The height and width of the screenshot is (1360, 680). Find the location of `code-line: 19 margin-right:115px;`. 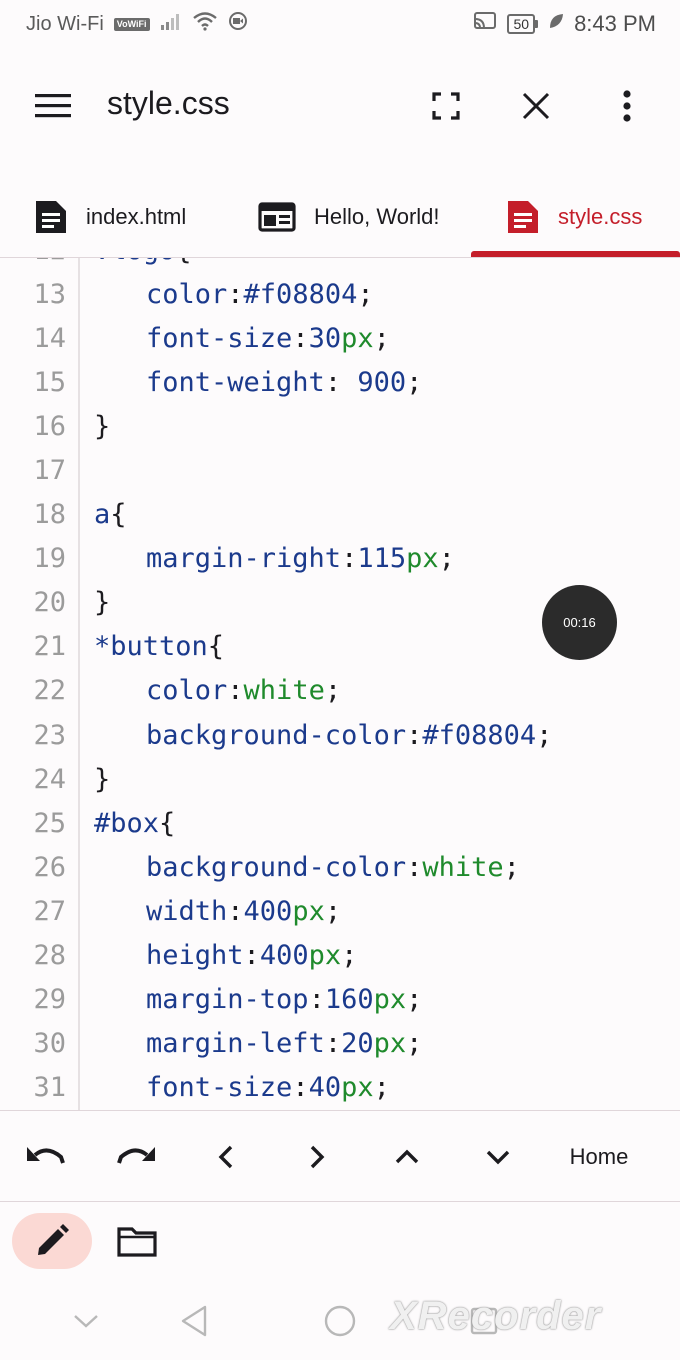

code-line: 19 margin-right:115px; is located at coordinates (340, 559).